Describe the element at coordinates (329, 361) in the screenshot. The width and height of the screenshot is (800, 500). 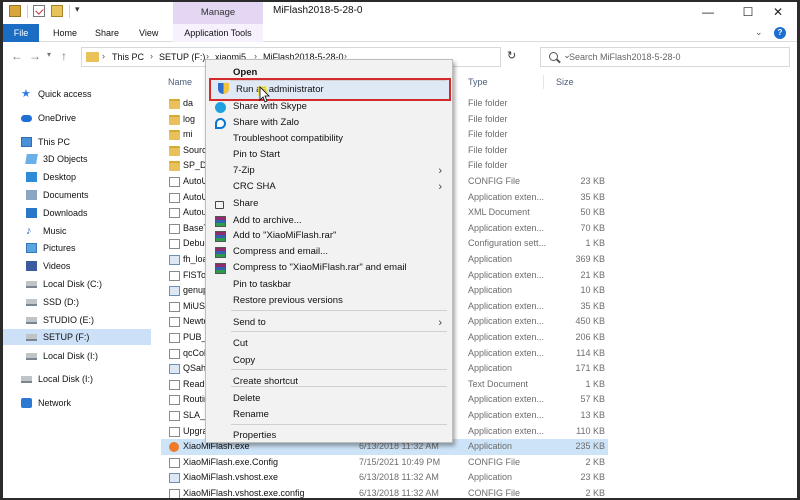
I see `menu-item-copy: Copy` at that location.